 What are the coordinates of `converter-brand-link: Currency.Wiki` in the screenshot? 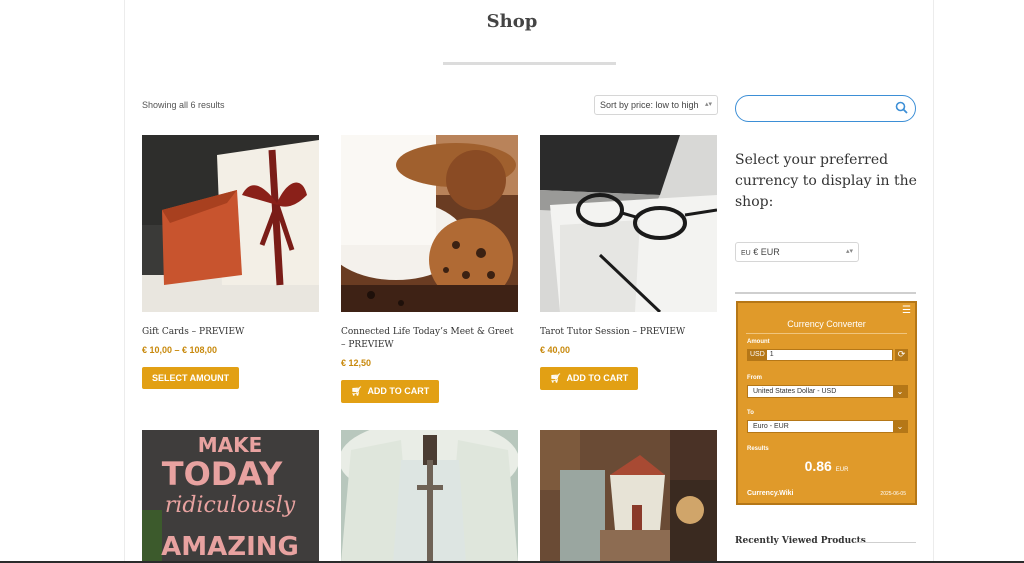 It's located at (770, 493).